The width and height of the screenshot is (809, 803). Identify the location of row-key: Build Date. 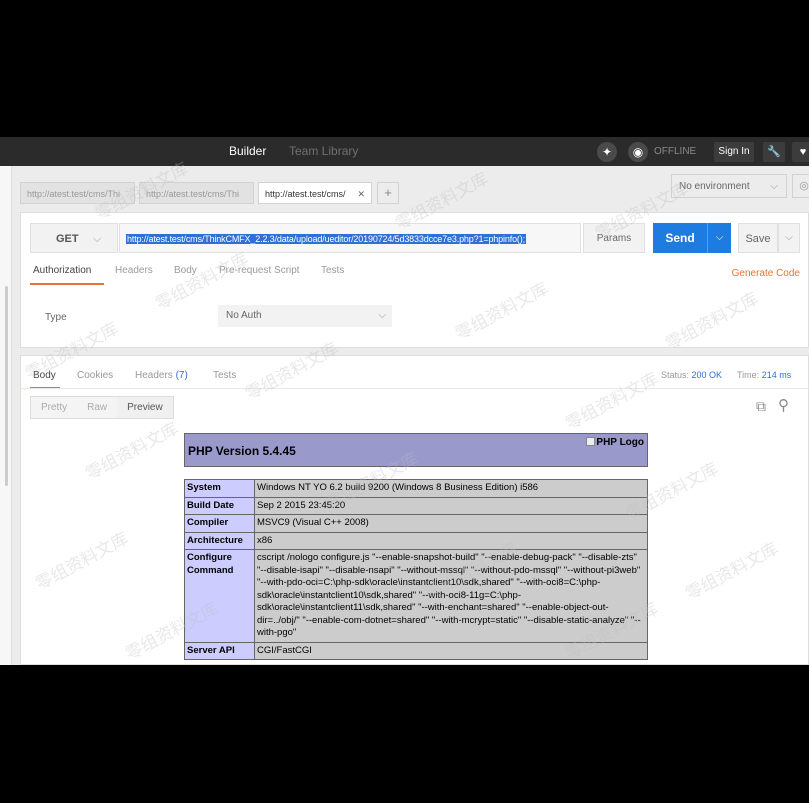
(219, 505).